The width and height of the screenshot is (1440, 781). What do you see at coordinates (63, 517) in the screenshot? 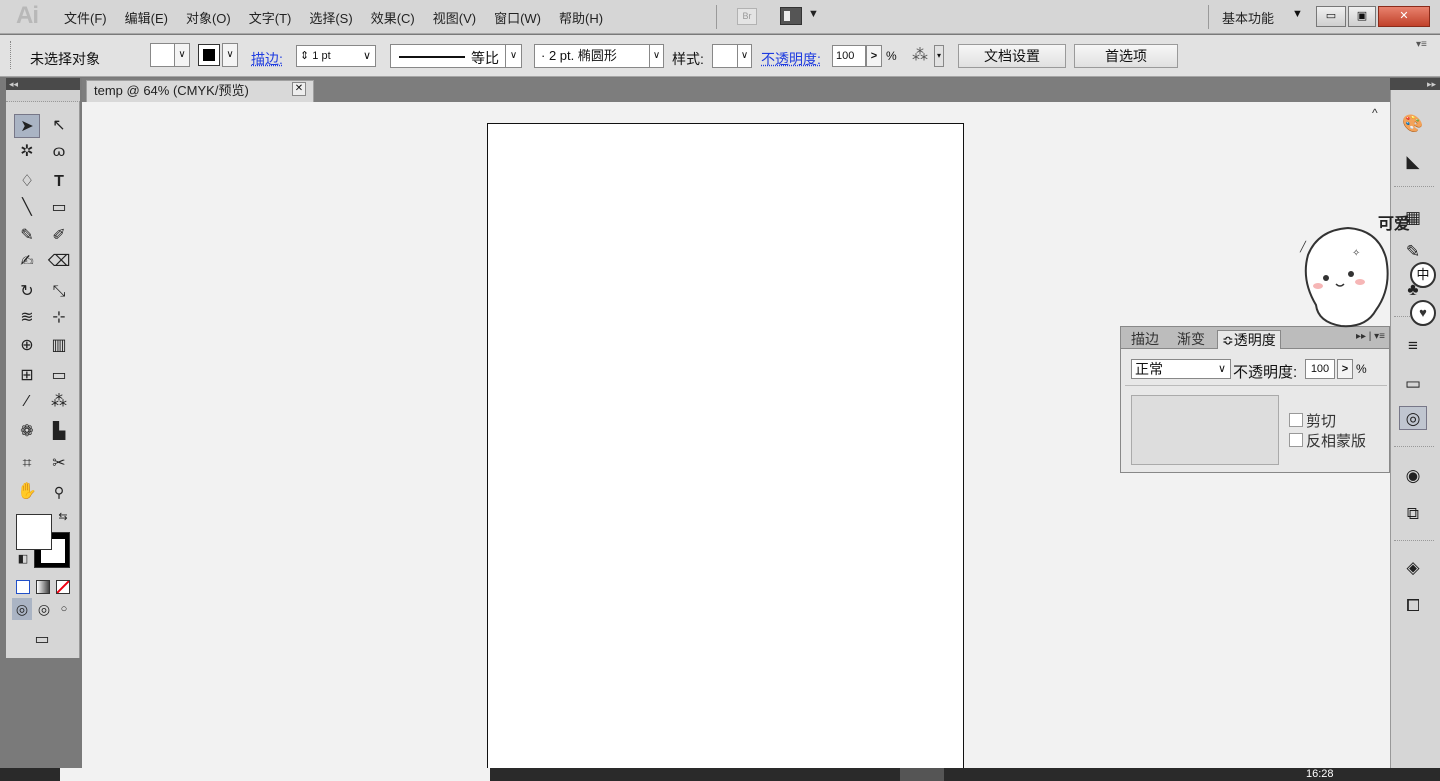
I see `swap-colors-icon: ⇆` at bounding box center [63, 517].